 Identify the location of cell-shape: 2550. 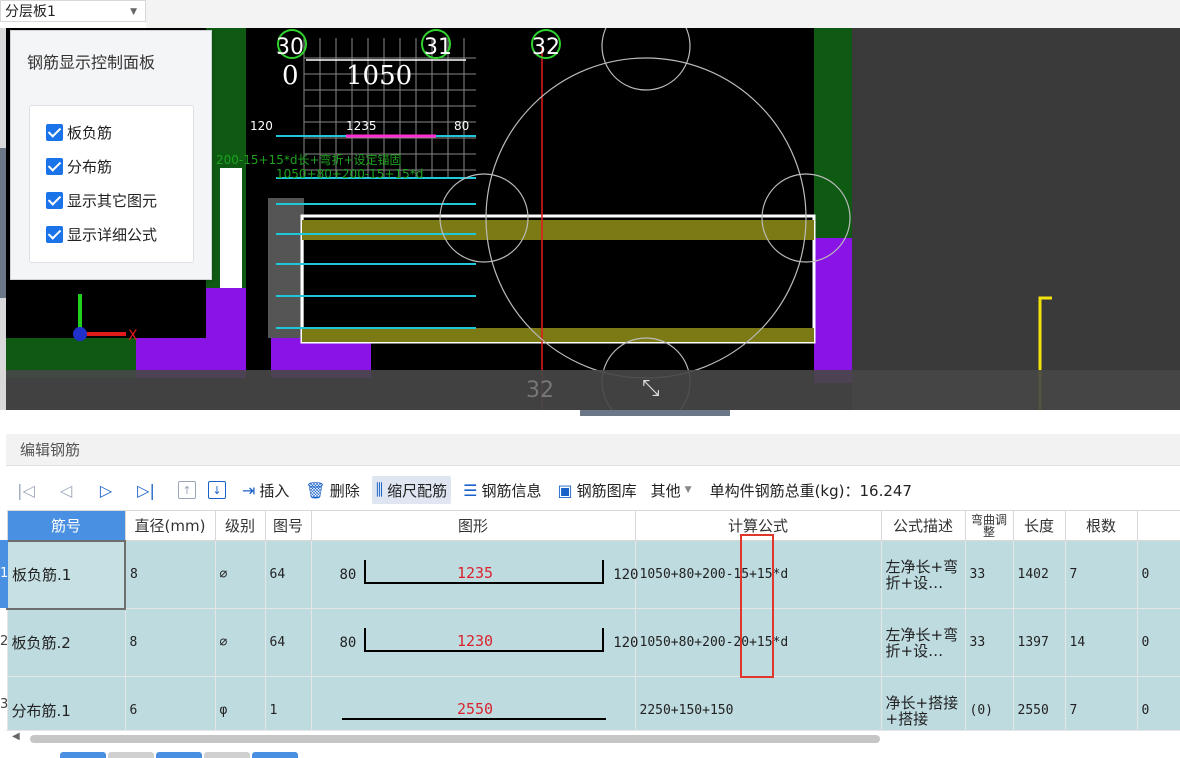
(473, 705).